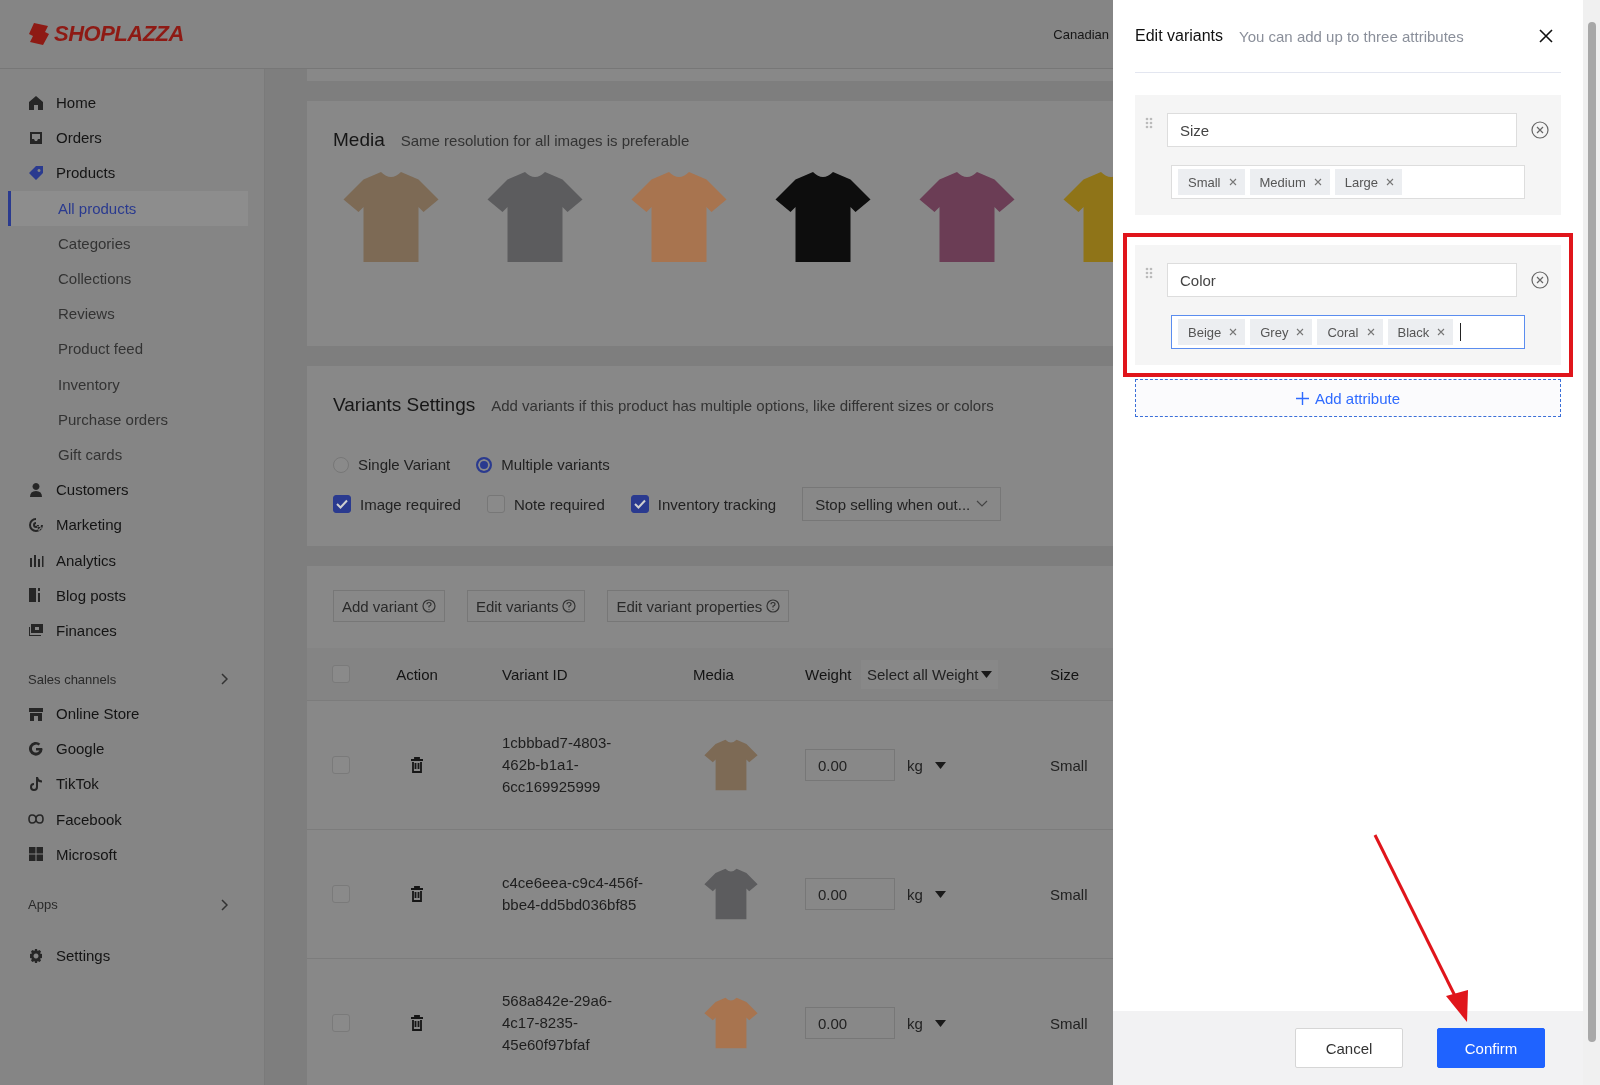 The height and width of the screenshot is (1085, 1600). Describe the element at coordinates (1546, 36) in the screenshot. I see `close-icon` at that location.